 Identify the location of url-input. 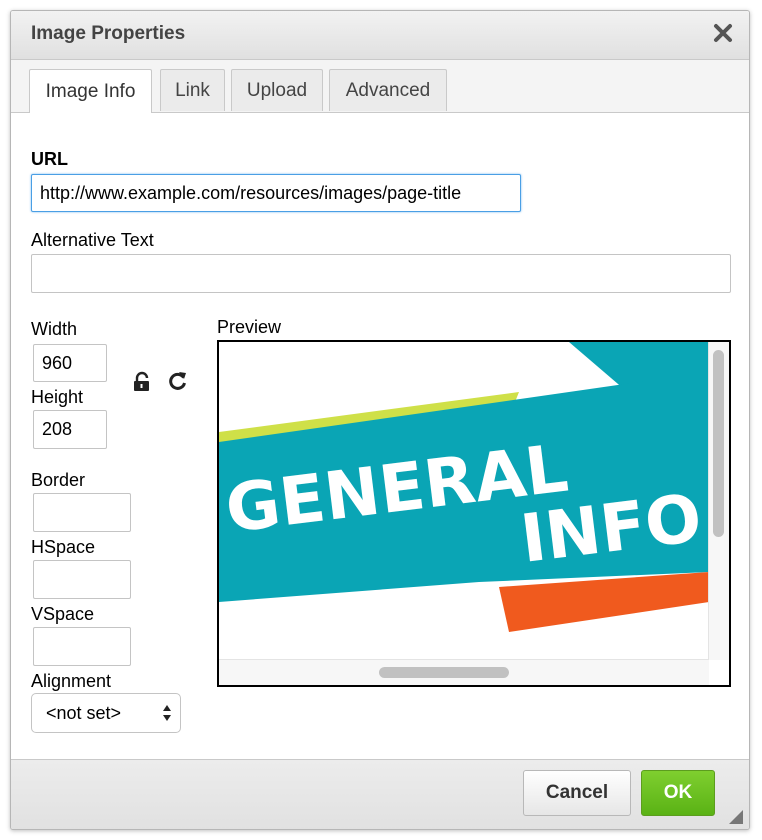
(276, 193).